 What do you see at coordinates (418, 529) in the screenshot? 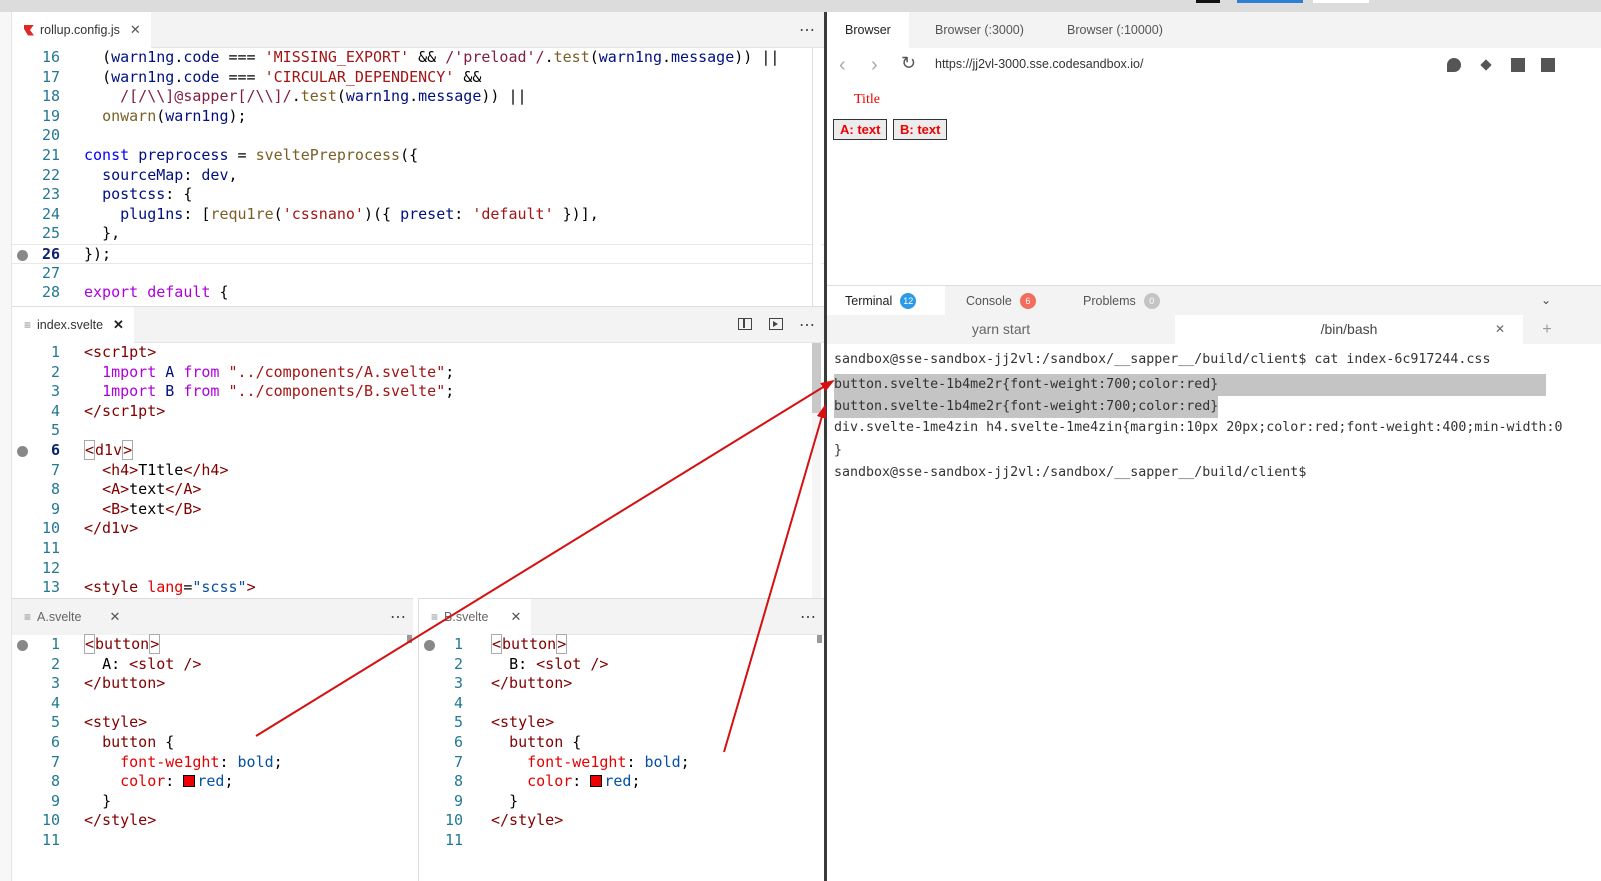
I see `code-line: 10 </d1v>` at bounding box center [418, 529].